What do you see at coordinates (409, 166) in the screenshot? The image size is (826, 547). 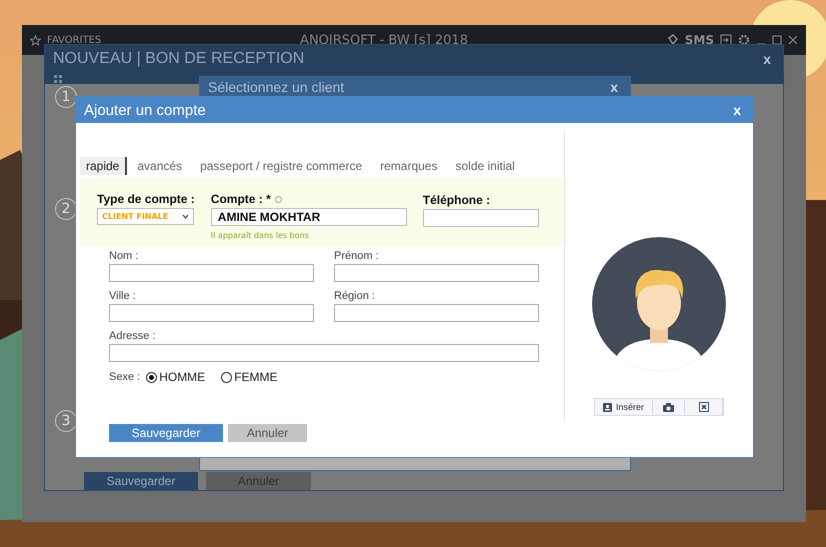 I see `tab: remarques` at bounding box center [409, 166].